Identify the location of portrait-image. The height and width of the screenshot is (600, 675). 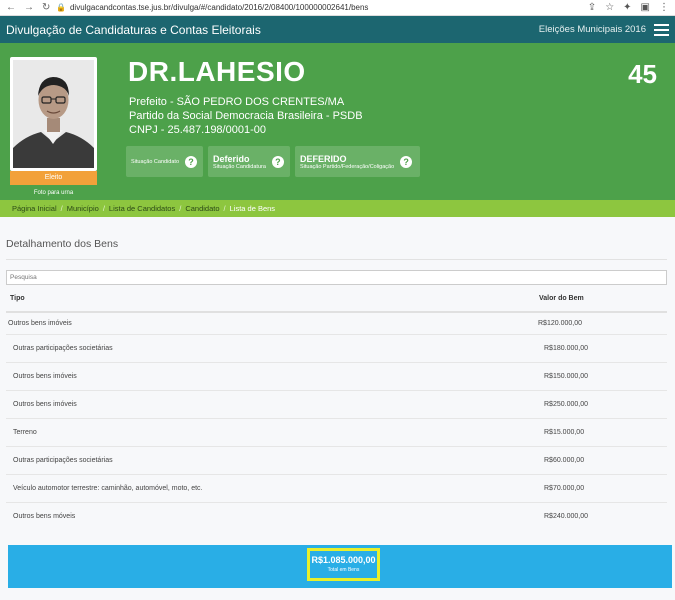
(53, 114).